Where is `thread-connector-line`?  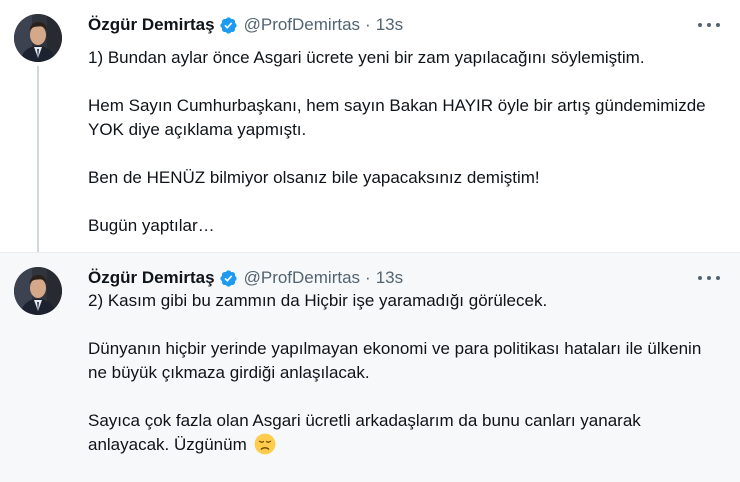 thread-connector-line is located at coordinates (38, 163).